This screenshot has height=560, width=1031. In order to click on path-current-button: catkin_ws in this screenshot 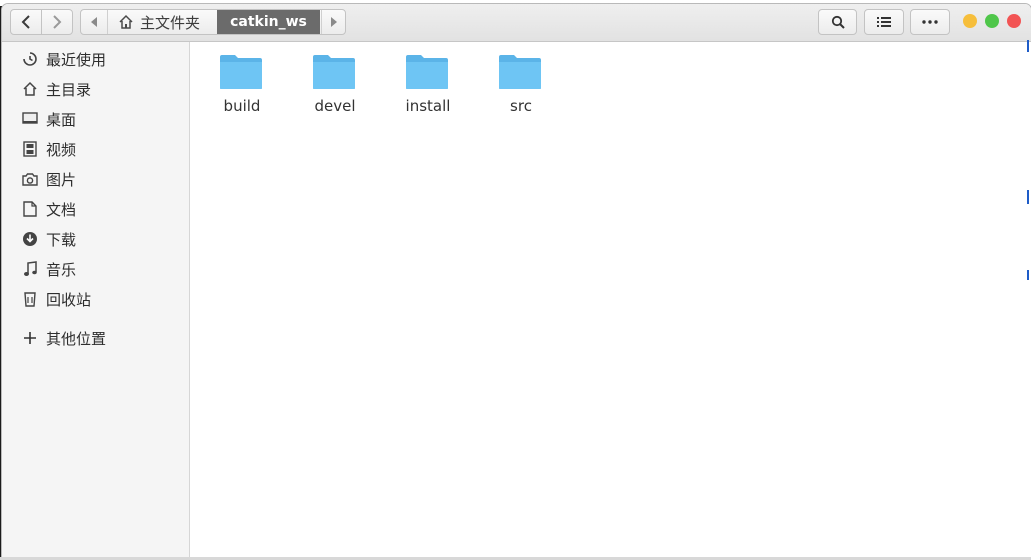, I will do `click(268, 22)`.